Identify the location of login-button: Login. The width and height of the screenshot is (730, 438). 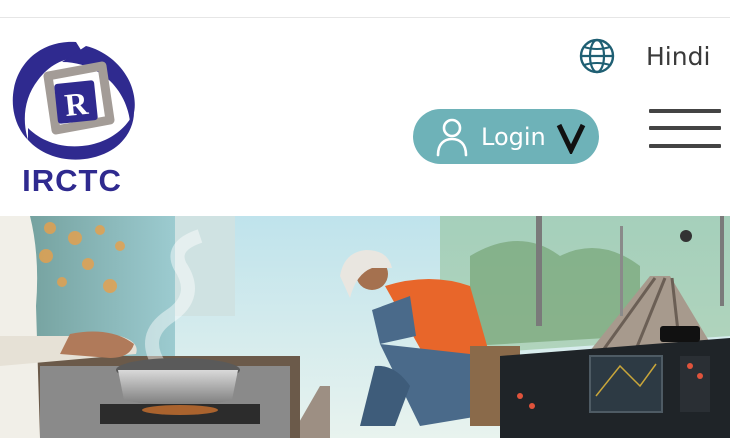
(506, 136).